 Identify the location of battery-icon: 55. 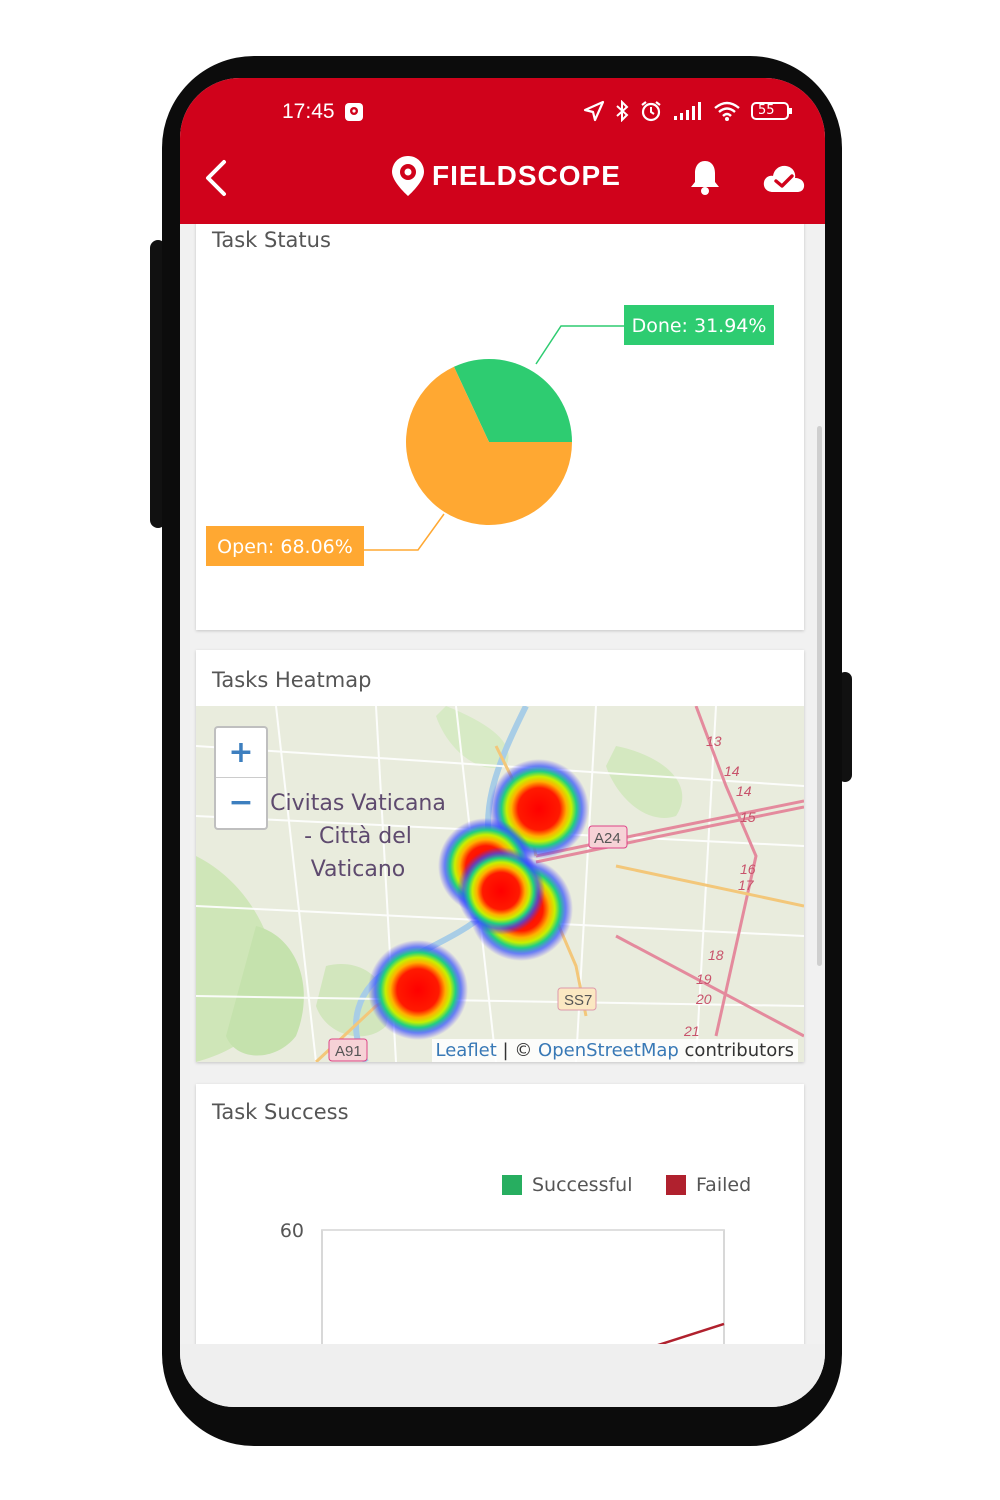
(772, 111).